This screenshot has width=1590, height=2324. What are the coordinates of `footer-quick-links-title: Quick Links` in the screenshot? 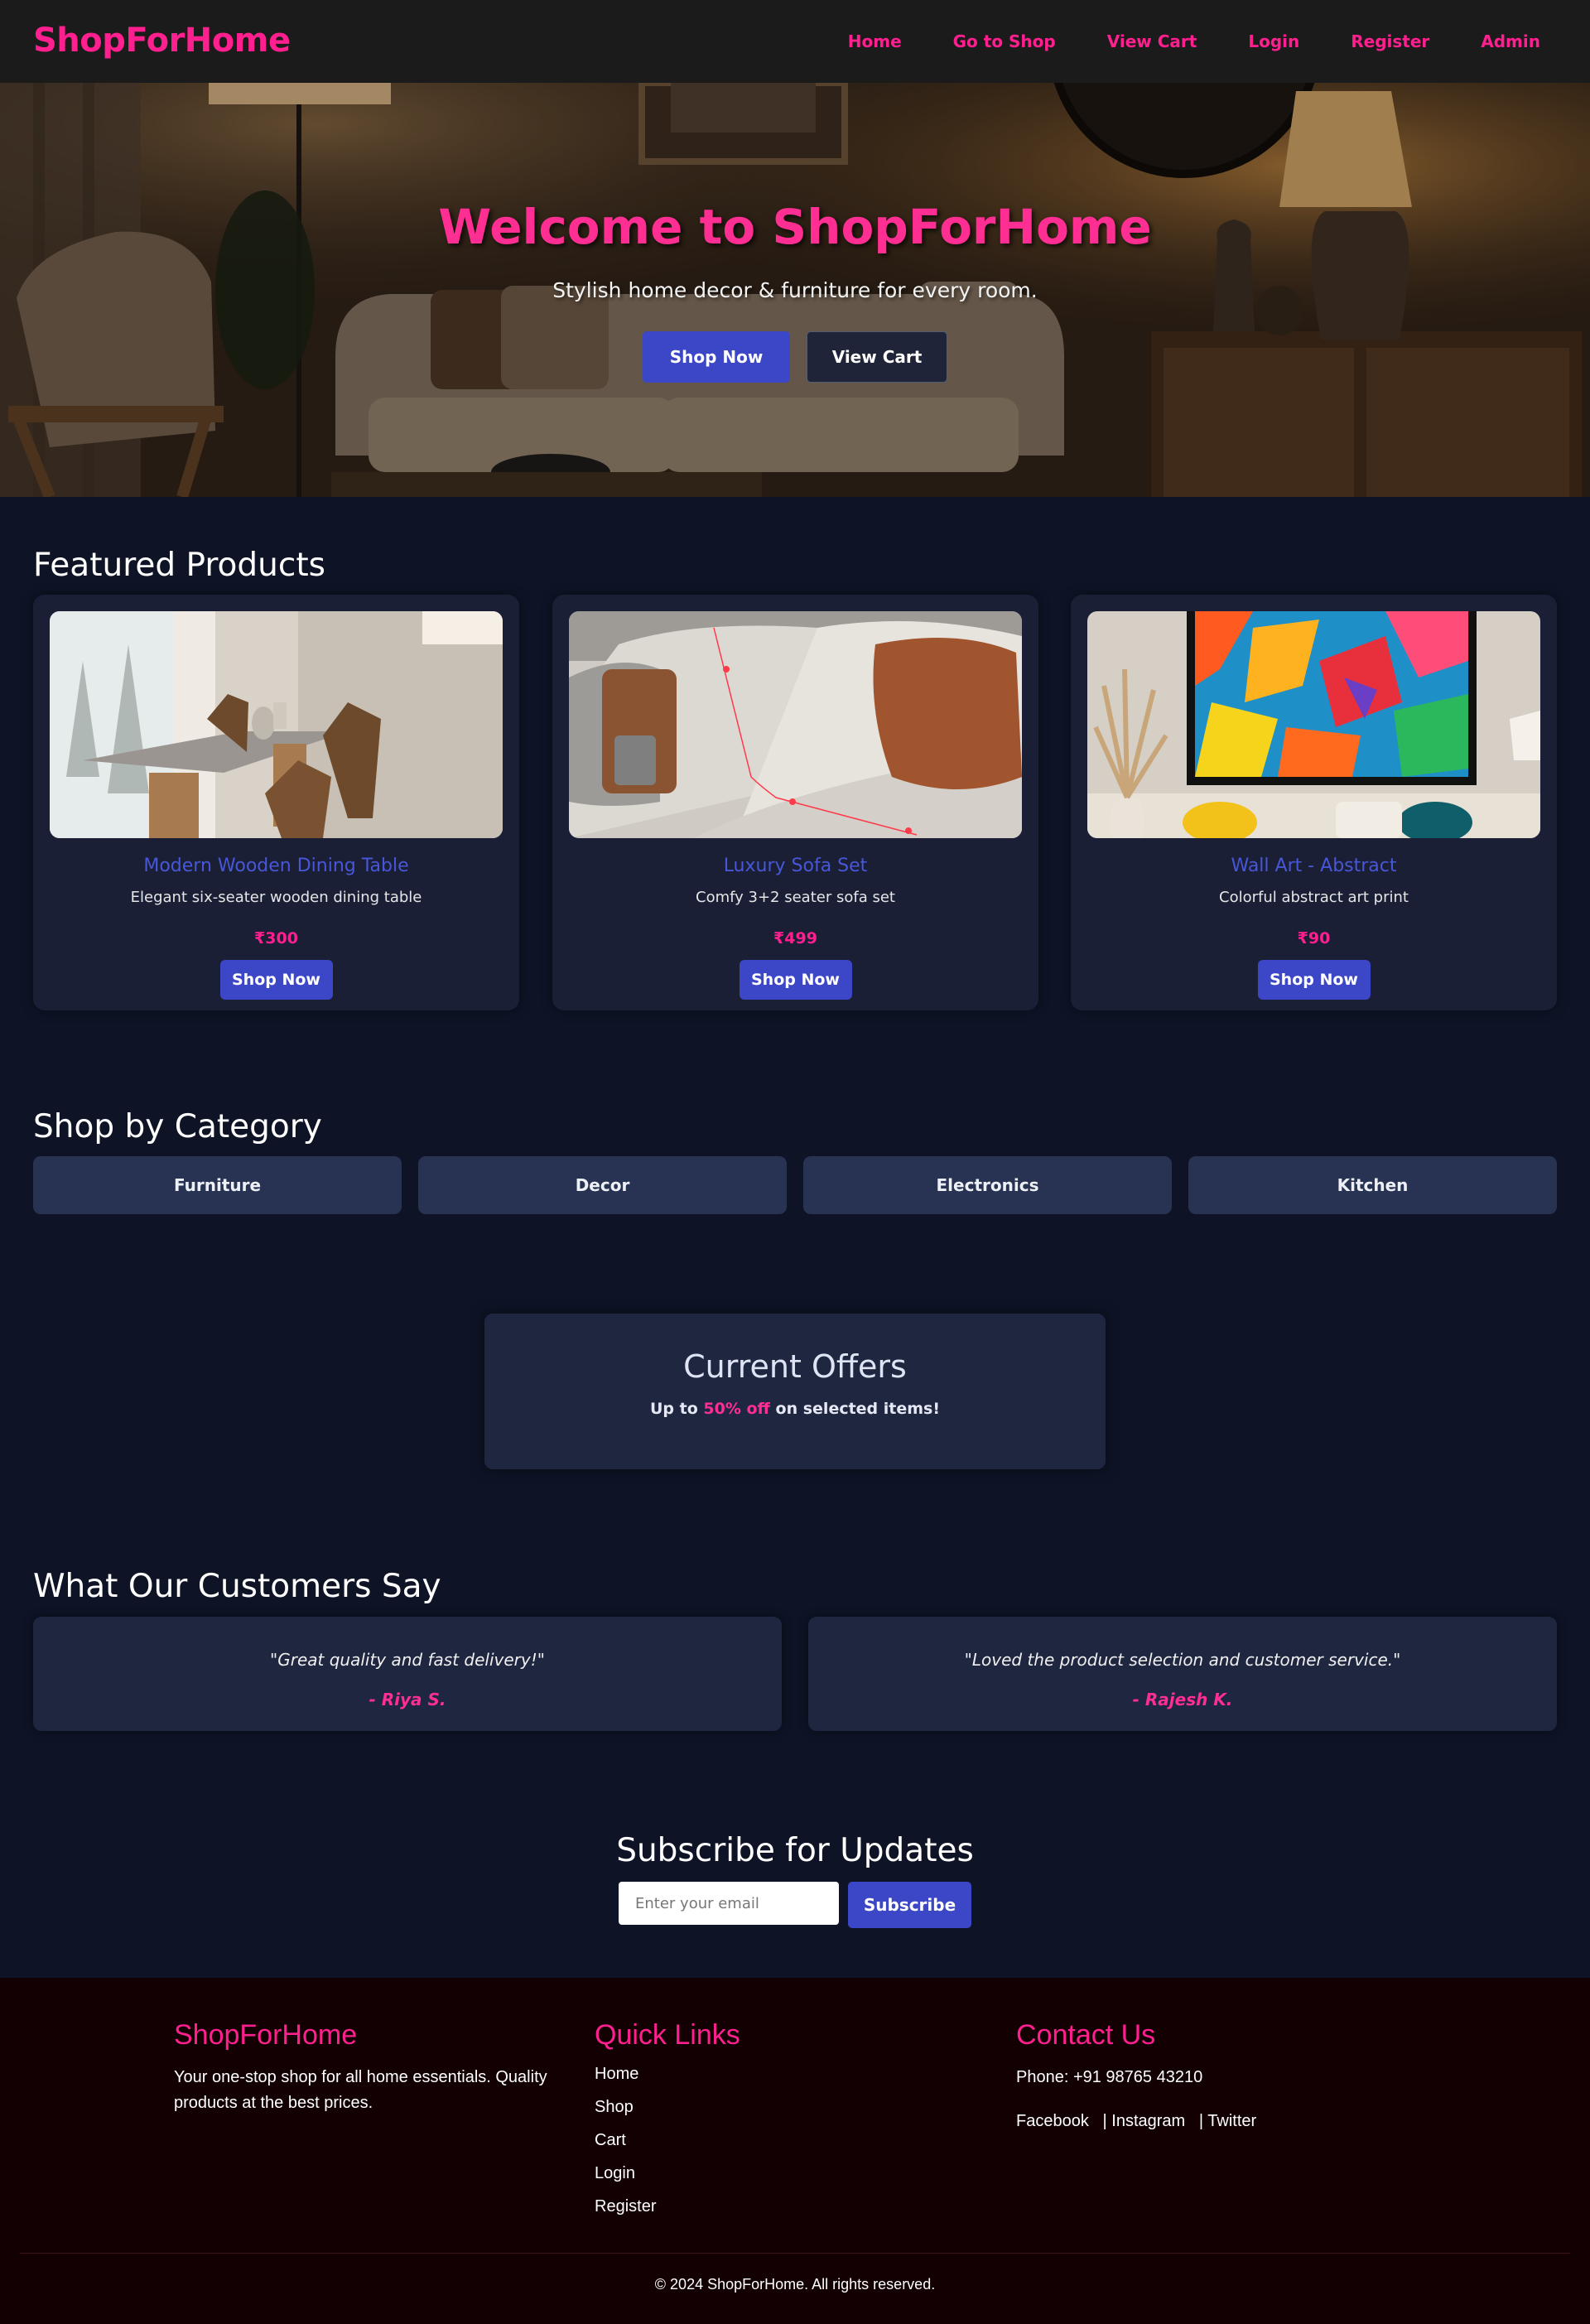 It's located at (667, 2035).